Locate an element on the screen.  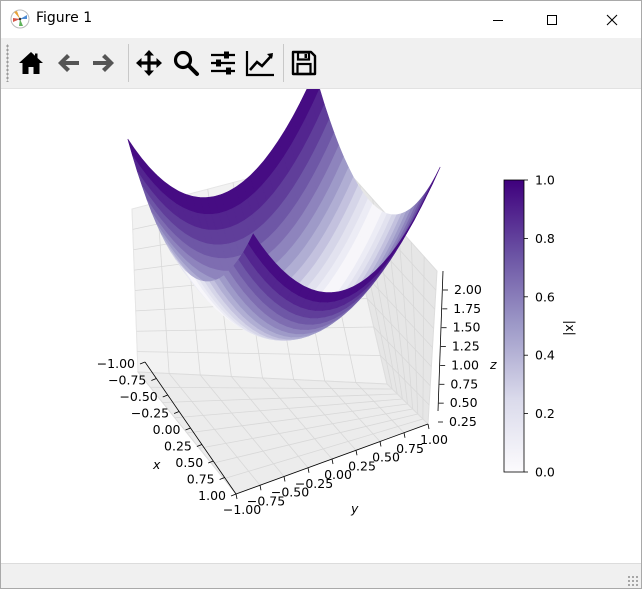
zoom-button is located at coordinates (186, 63).